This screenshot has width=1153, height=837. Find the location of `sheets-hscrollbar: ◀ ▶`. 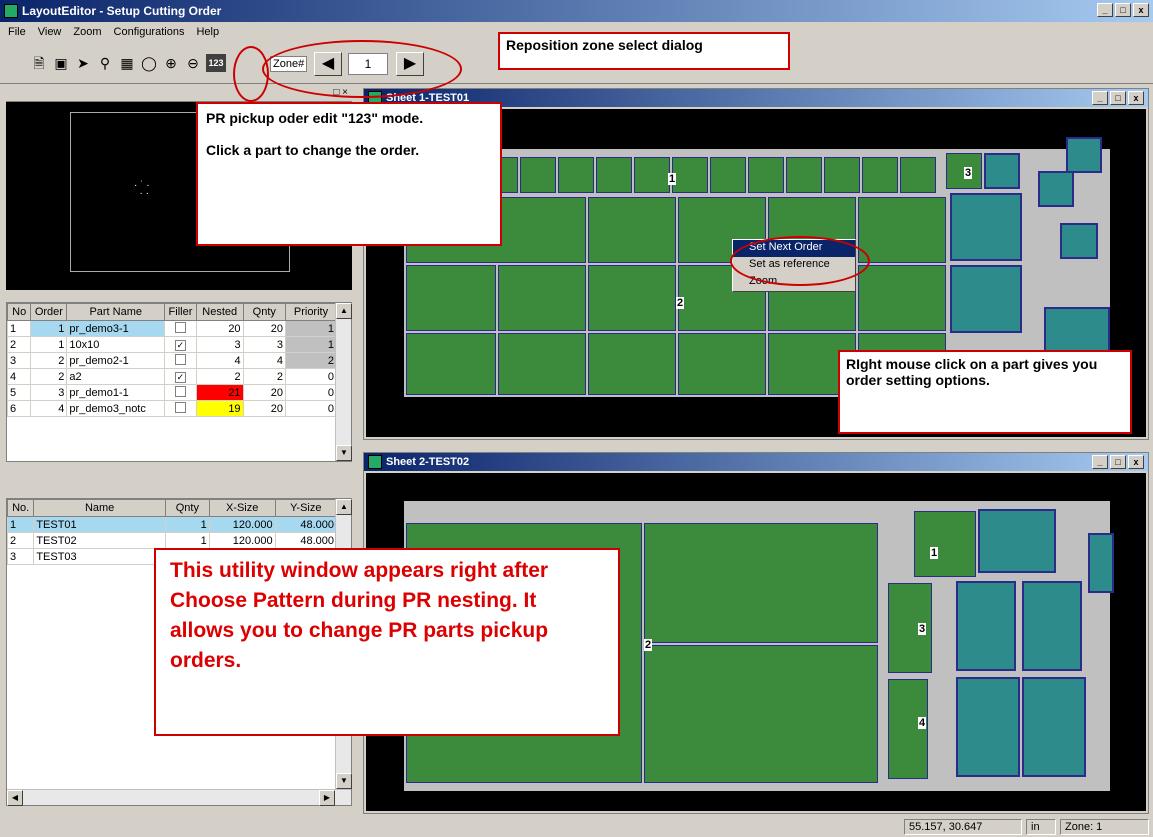

sheets-hscrollbar: ◀ ▶ is located at coordinates (179, 797).